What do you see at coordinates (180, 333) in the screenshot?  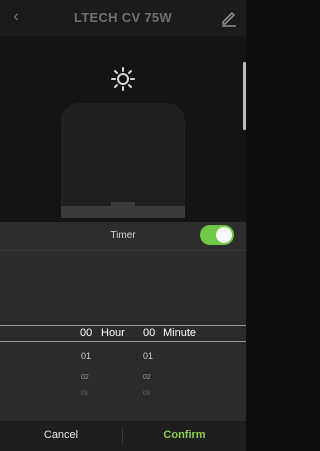 I see `minute-label: Minute` at bounding box center [180, 333].